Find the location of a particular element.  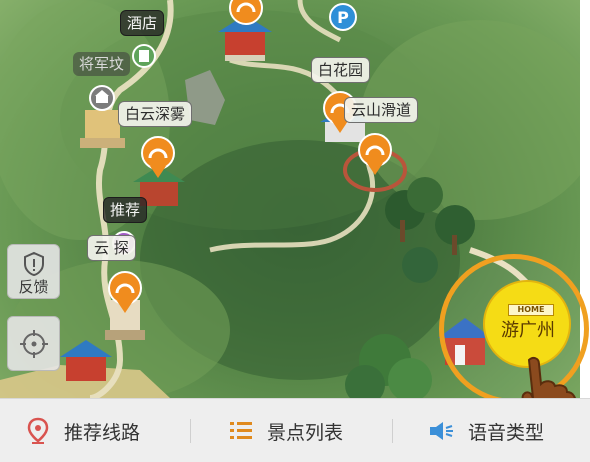

parking-icon: P is located at coordinates (343, 17).